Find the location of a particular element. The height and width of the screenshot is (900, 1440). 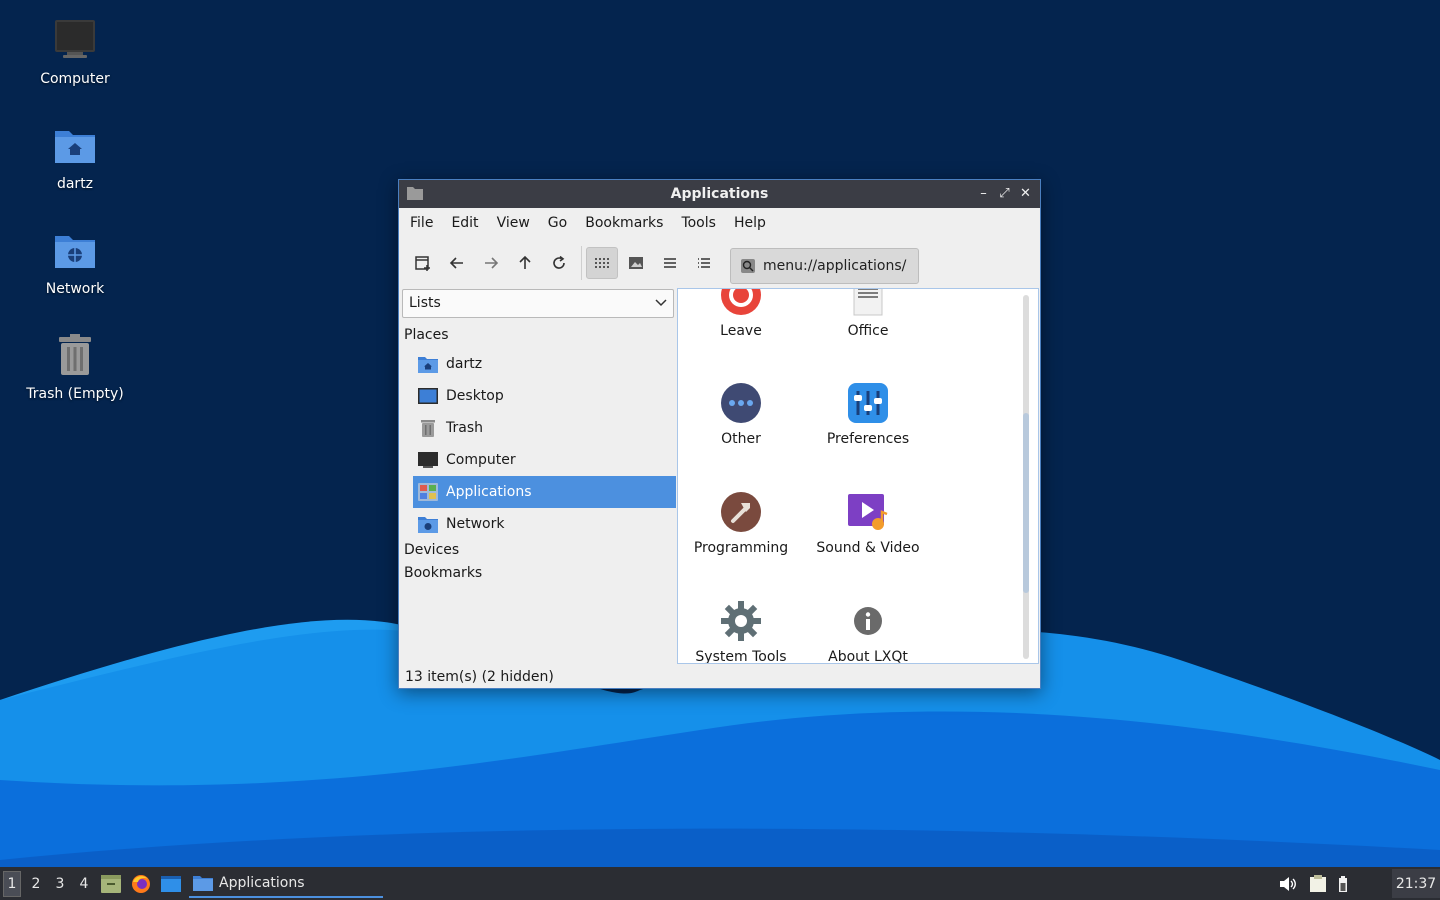

address-bar: menu://applications/ is located at coordinates (824, 266).